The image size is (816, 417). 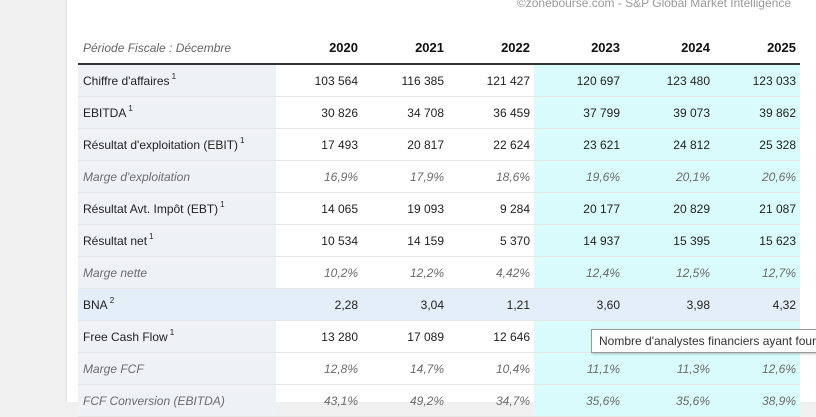 What do you see at coordinates (319, 144) in the screenshot?
I see `value-cell: 17 493` at bounding box center [319, 144].